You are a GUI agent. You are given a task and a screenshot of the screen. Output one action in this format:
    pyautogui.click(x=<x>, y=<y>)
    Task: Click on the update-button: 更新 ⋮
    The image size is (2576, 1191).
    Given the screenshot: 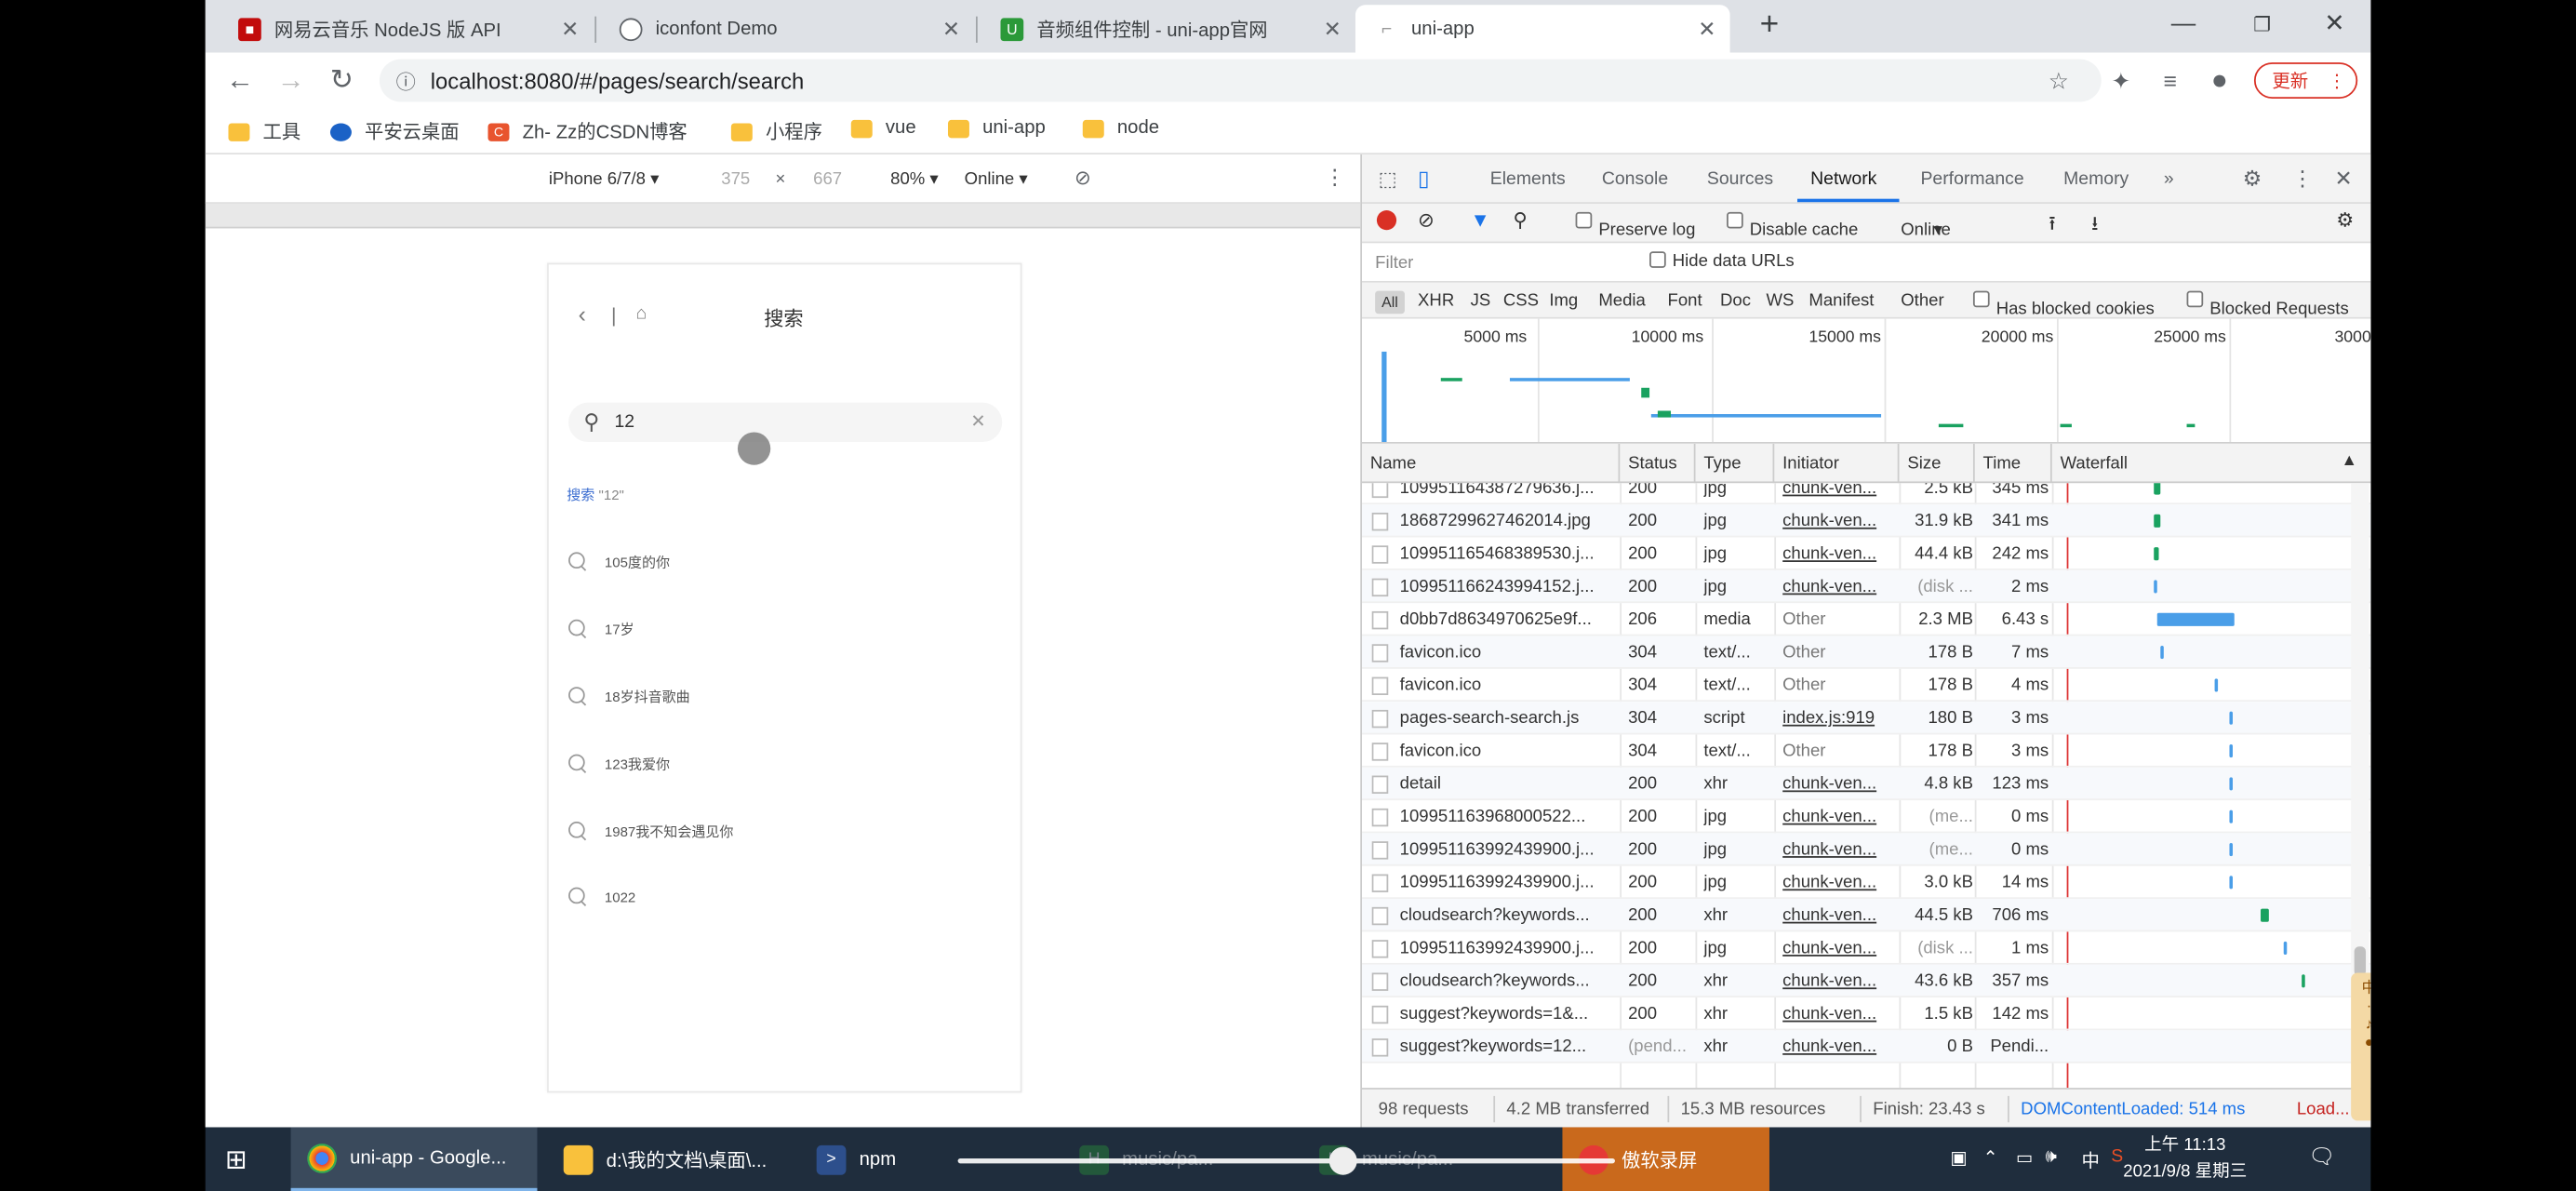 What is the action you would take?
    pyautogui.click(x=2305, y=80)
    